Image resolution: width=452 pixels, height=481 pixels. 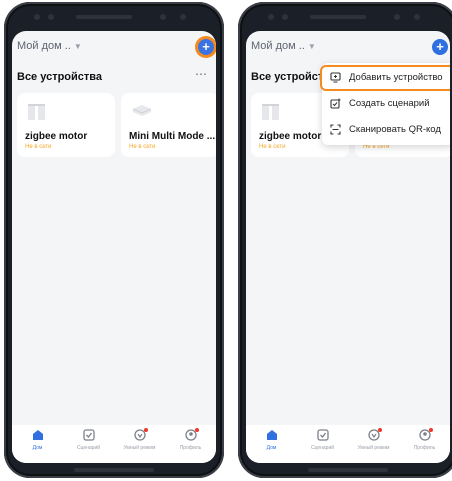 What do you see at coordinates (389, 103) in the screenshot?
I see `menu-item-label: Создать сценарий` at bounding box center [389, 103].